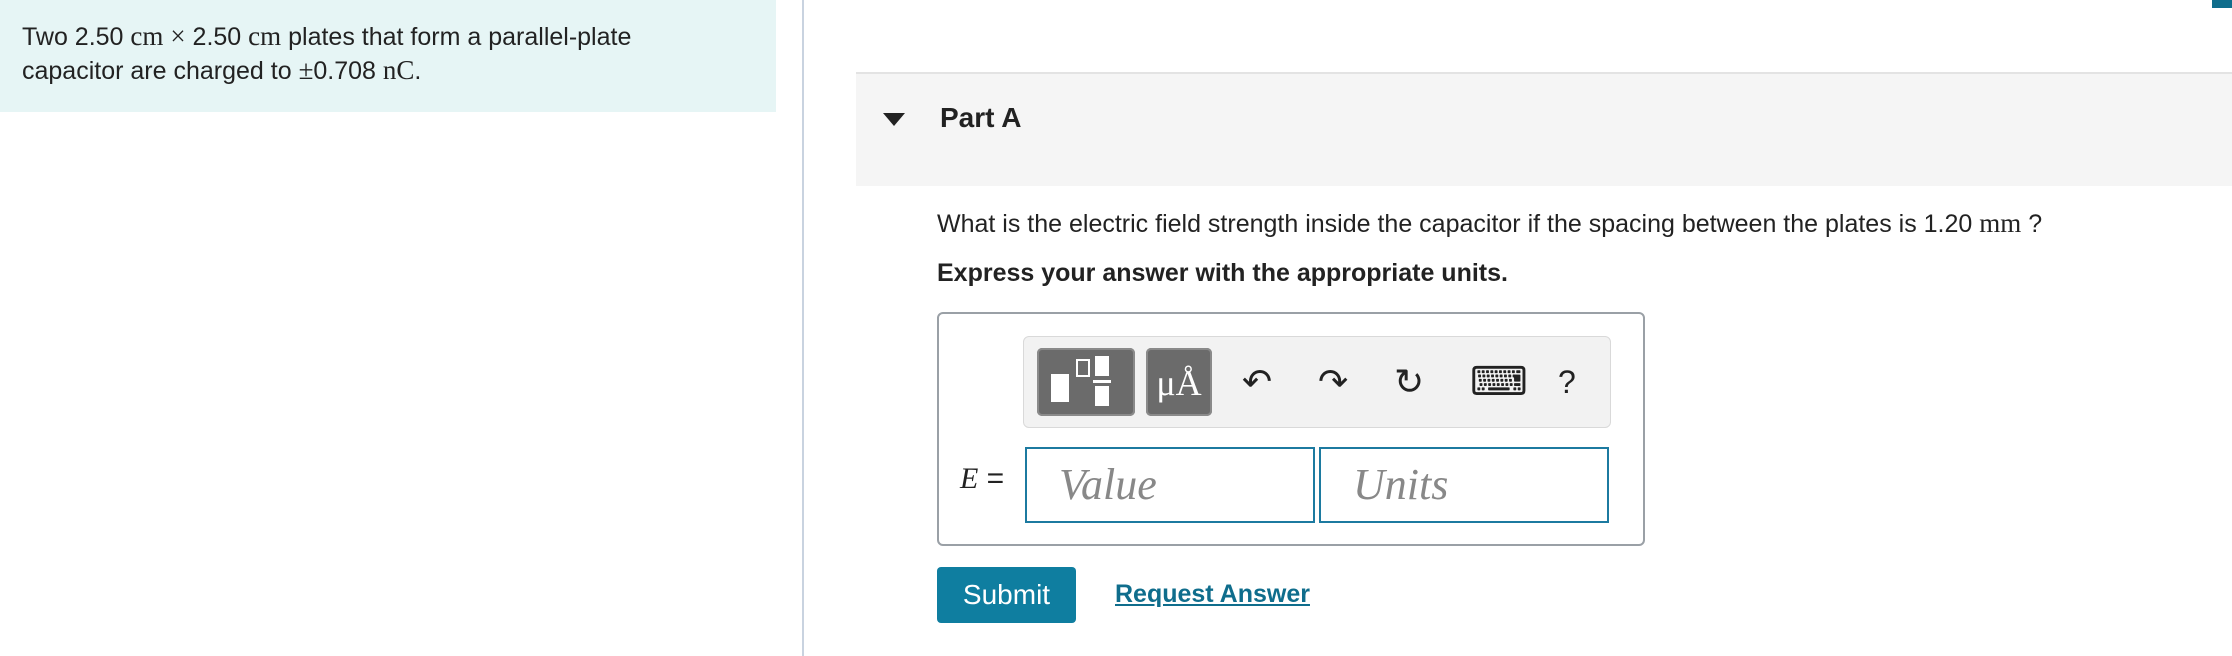 The width and height of the screenshot is (2232, 656). I want to click on keyboard-icon: ⌨, so click(1499, 382).